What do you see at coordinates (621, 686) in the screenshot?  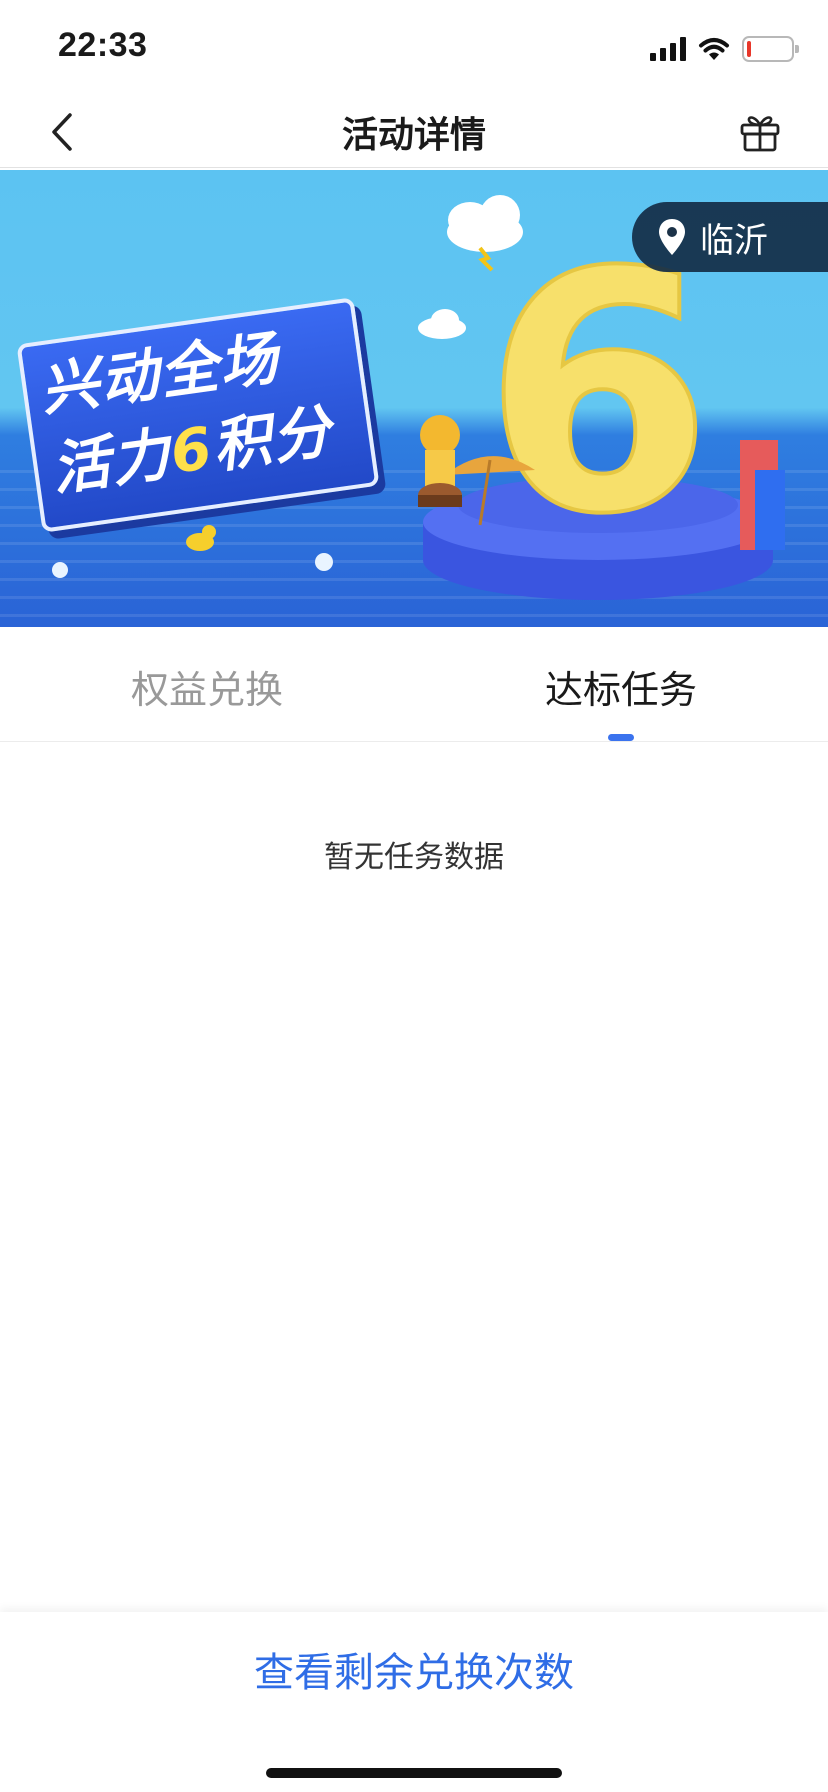 I see `tab-target-tasks: 达标任务` at bounding box center [621, 686].